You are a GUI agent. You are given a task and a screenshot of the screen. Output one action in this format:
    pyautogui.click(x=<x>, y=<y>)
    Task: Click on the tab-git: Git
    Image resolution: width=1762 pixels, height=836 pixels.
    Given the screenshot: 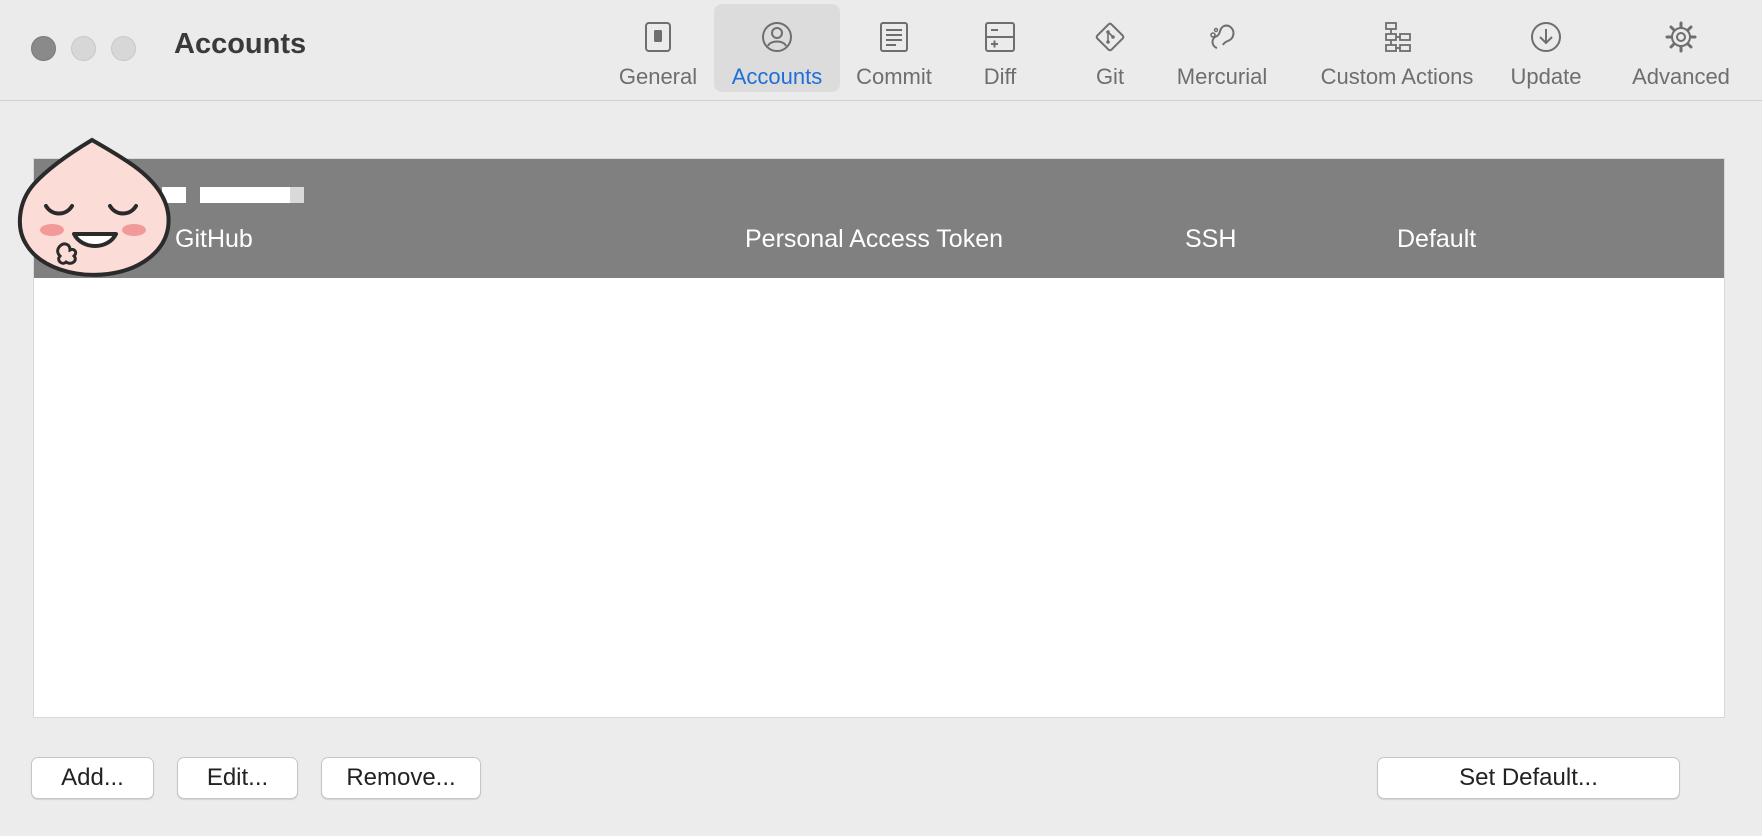 What is the action you would take?
    pyautogui.click(x=1110, y=48)
    